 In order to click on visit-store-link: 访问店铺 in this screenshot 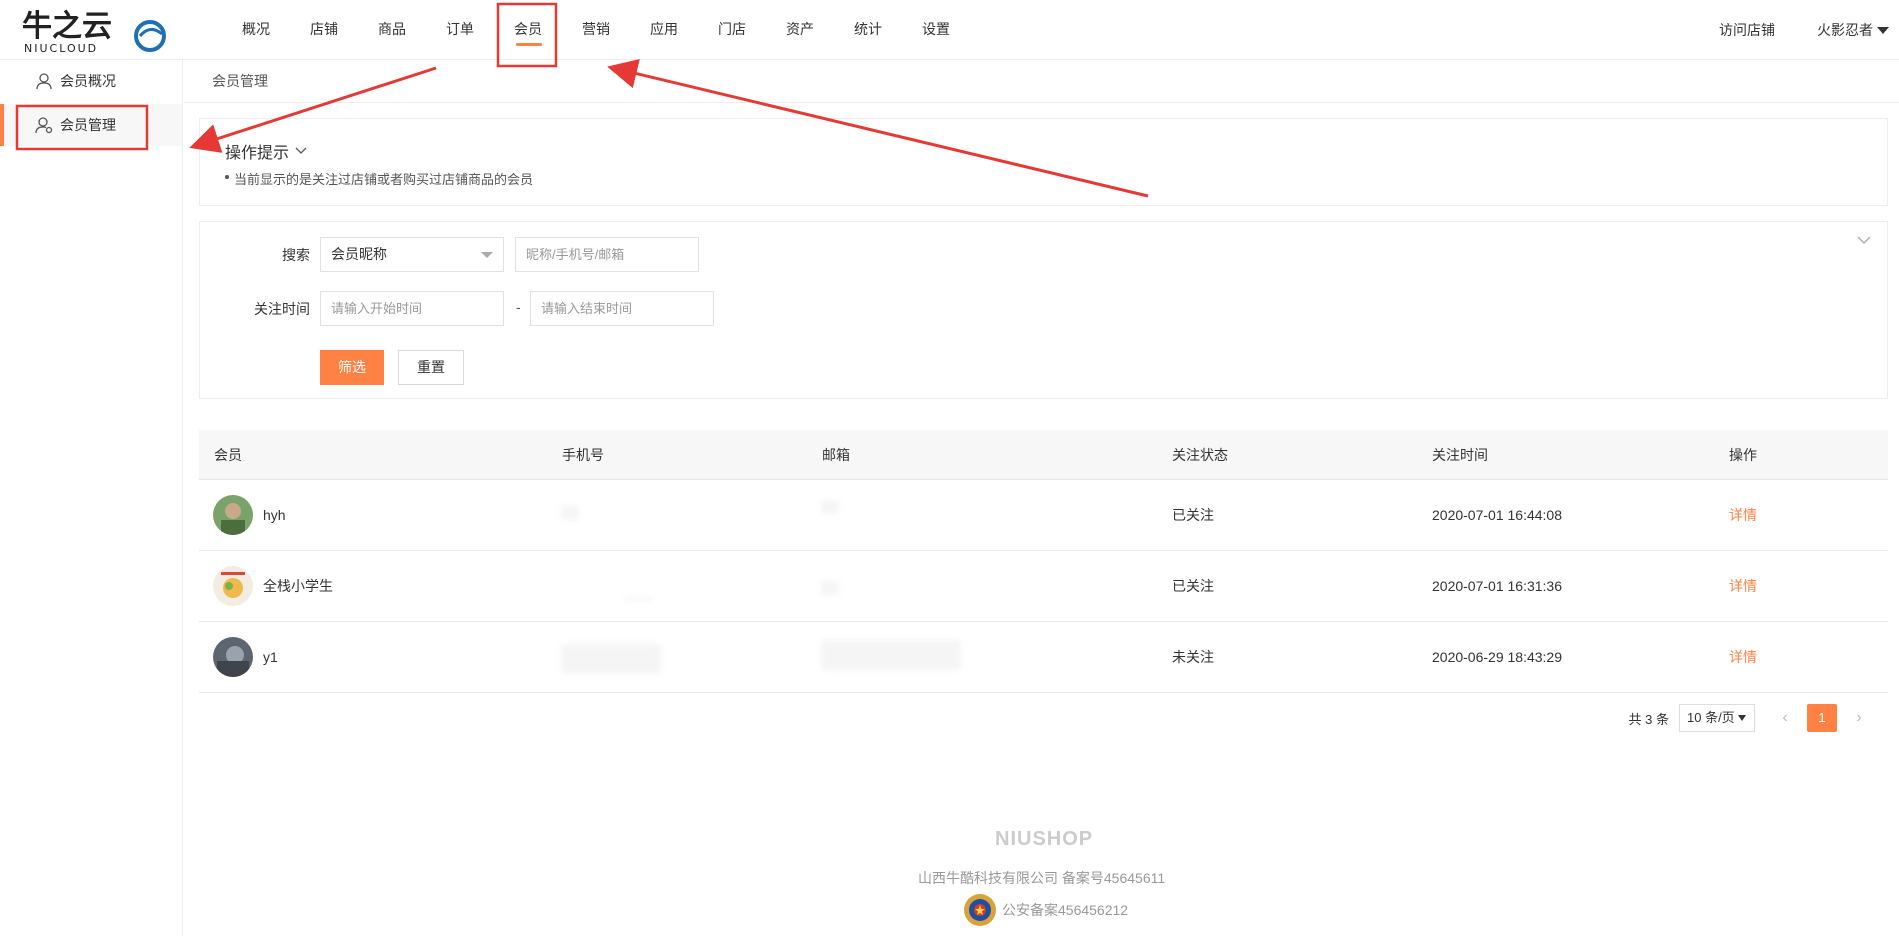, I will do `click(1747, 30)`.